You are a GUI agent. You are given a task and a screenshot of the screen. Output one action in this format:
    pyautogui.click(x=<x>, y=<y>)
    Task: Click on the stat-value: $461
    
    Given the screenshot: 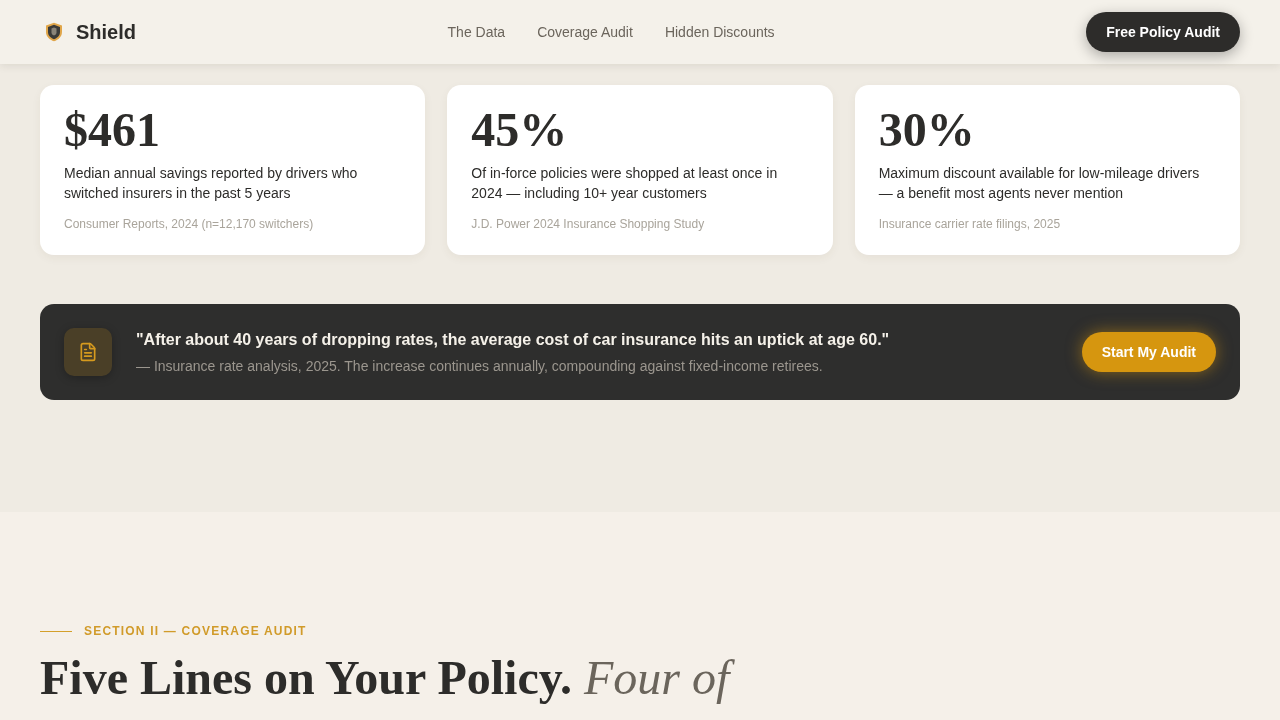 What is the action you would take?
    pyautogui.click(x=112, y=130)
    